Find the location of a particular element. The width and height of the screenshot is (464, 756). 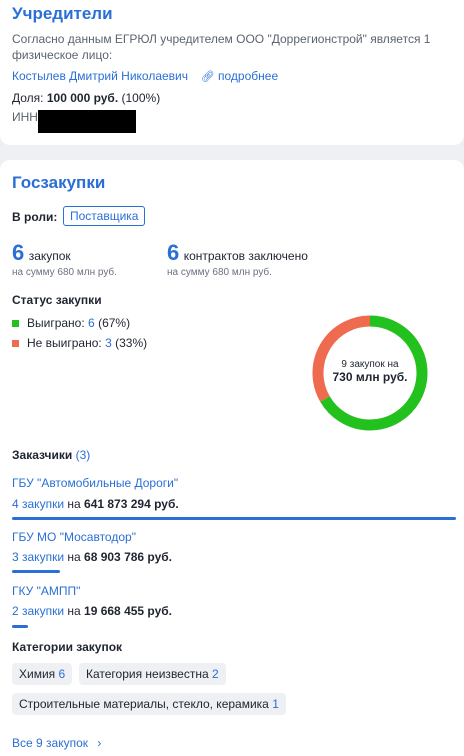

contracts-stat: 6 контрактов заключено is located at coordinates (237, 253).